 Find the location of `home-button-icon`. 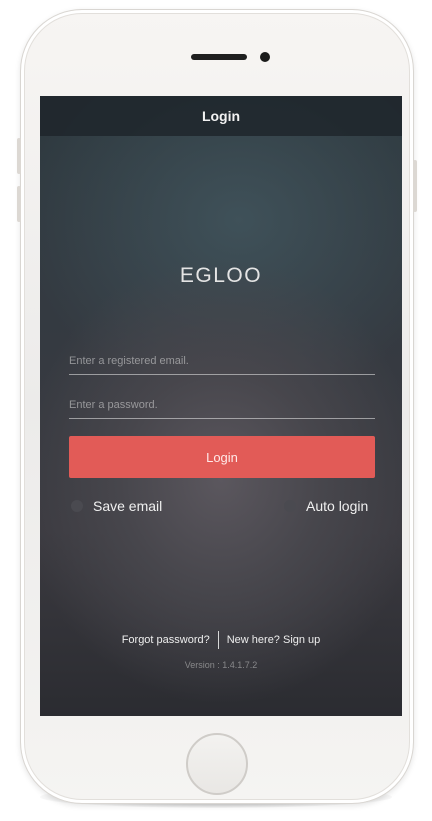

home-button-icon is located at coordinates (217, 764).